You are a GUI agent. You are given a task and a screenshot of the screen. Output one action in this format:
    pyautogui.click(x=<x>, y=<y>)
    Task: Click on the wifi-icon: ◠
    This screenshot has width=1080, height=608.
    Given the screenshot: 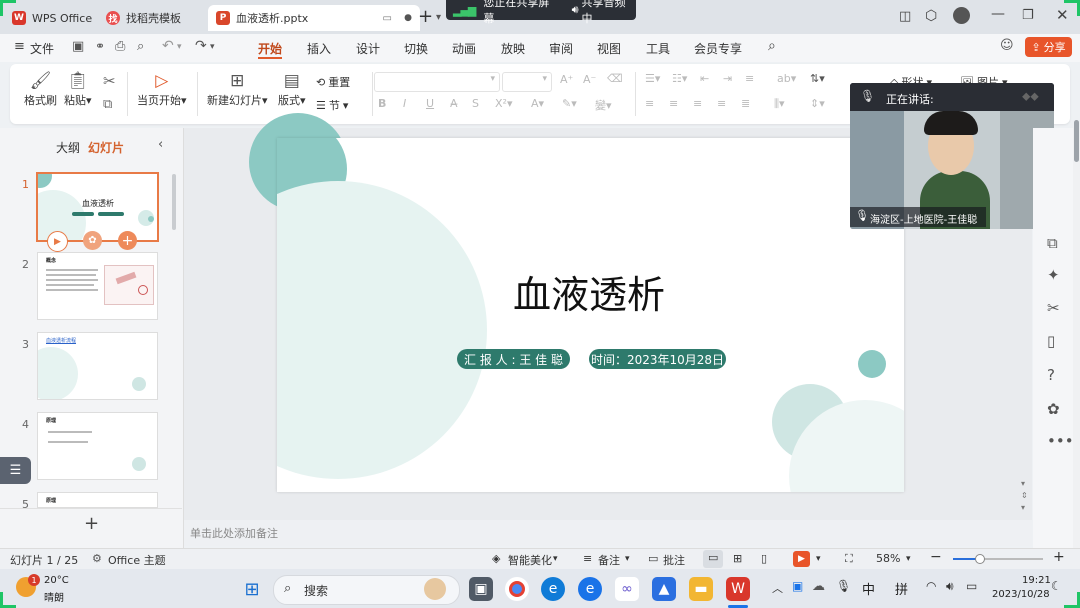 What is the action you would take?
    pyautogui.click(x=931, y=586)
    